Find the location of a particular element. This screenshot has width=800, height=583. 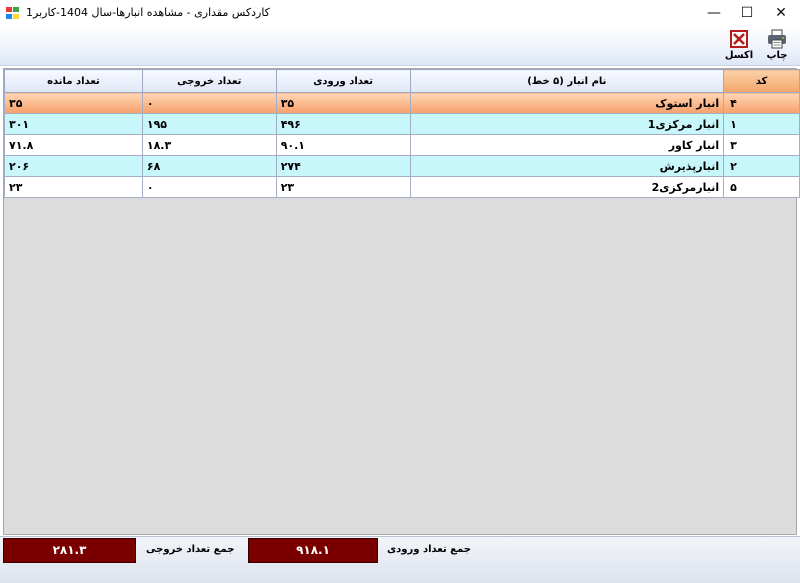

table-row: ۱ انبار مرکزی1 ۴۹۶ ۱۹۵ ۳۰۱ is located at coordinates (402, 124).